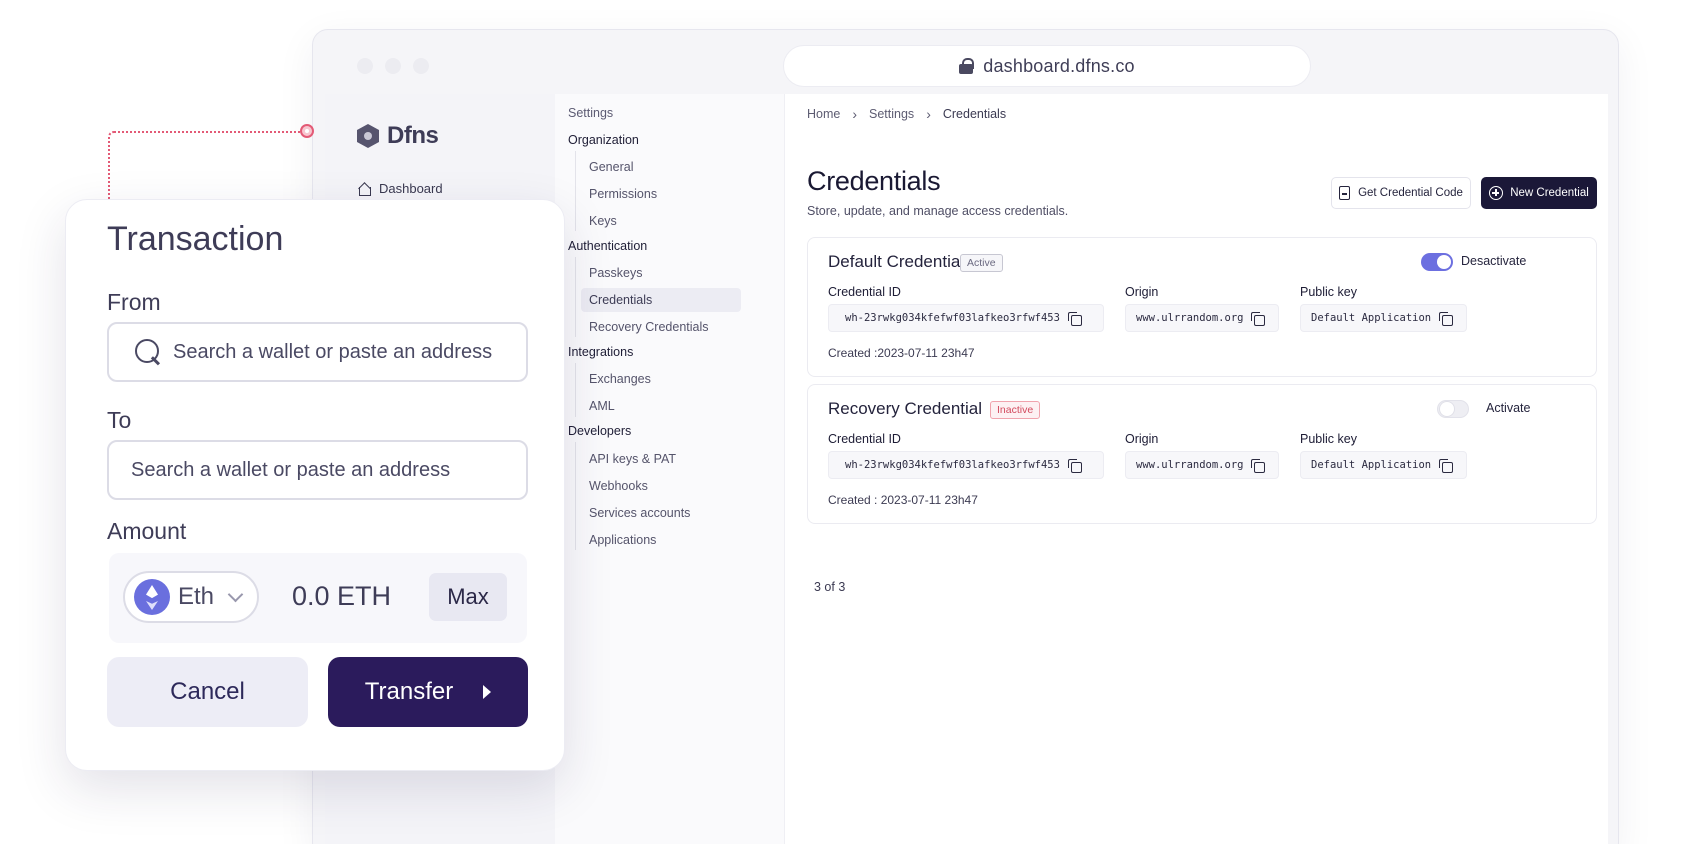  I want to click on settings-group-organization: Organization, so click(603, 140).